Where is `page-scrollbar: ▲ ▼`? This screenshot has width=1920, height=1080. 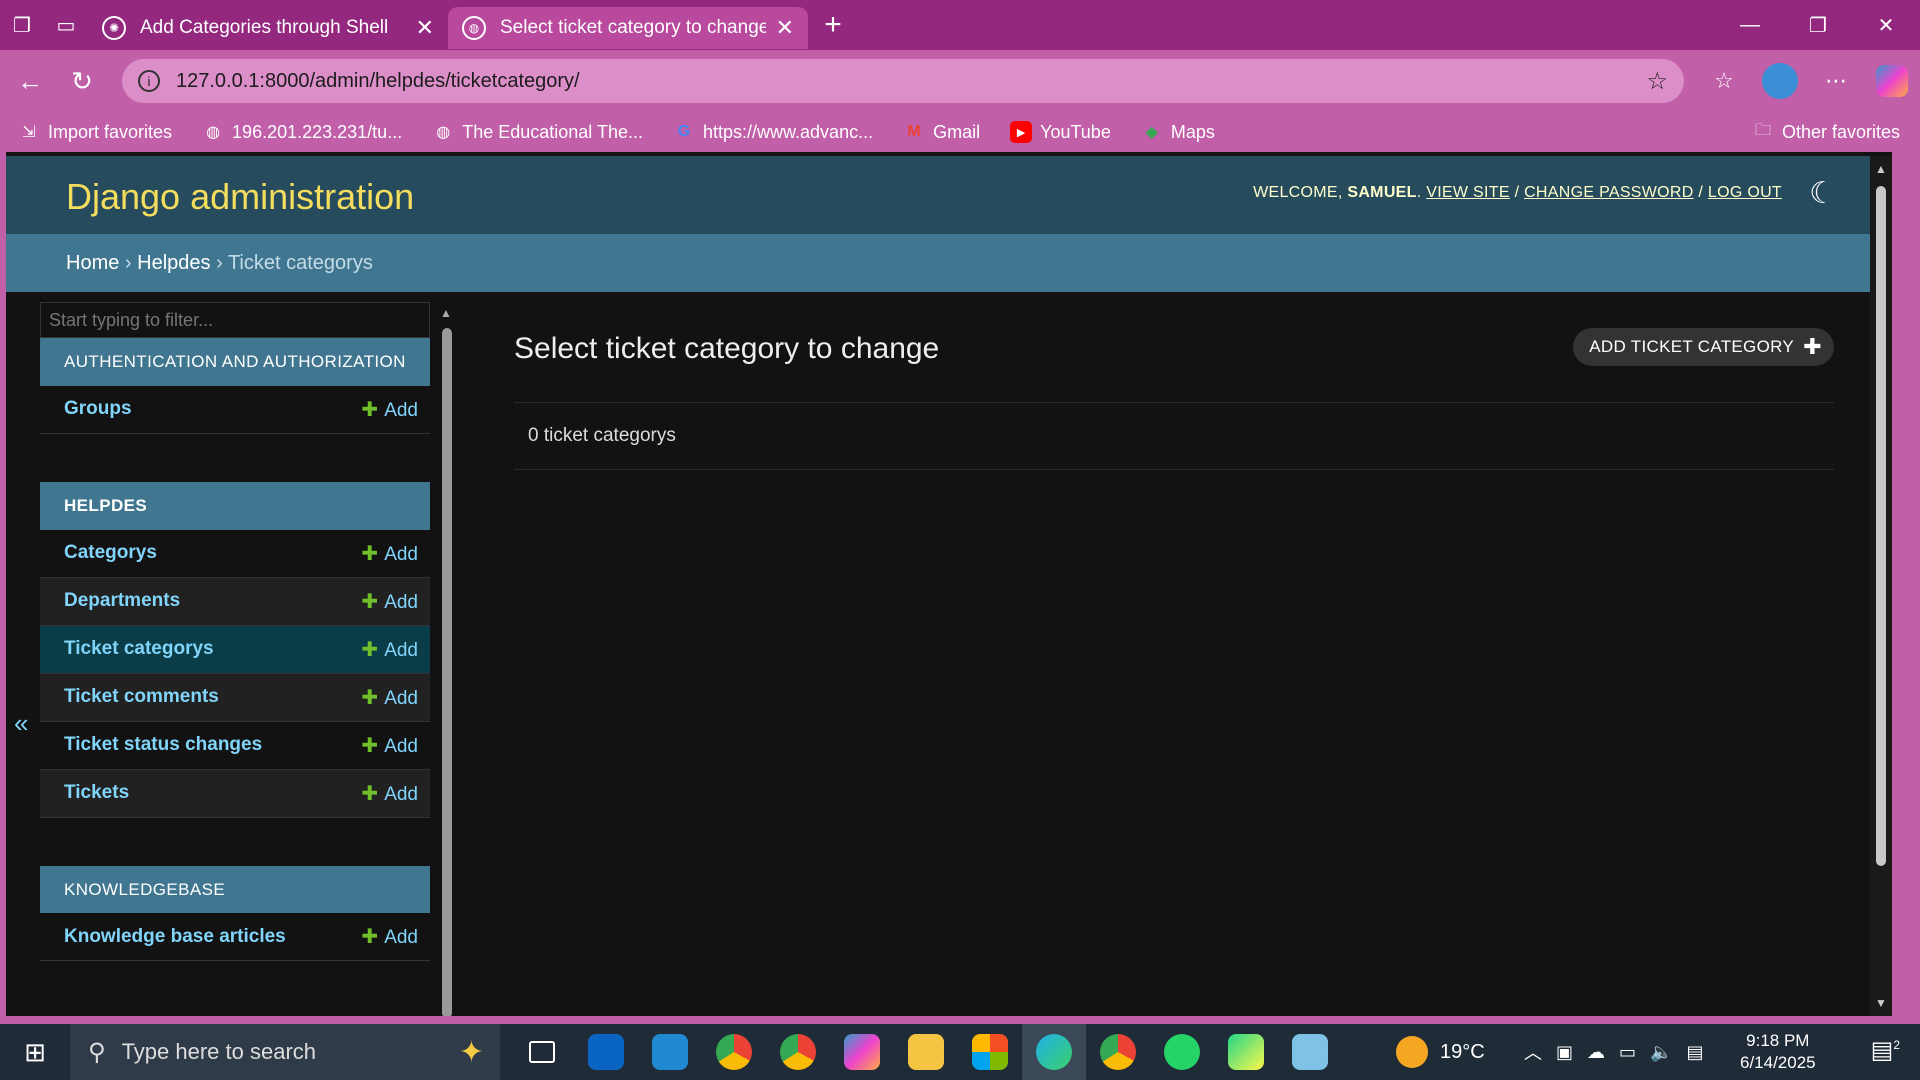
page-scrollbar: ▲ ▼ is located at coordinates (1881, 586).